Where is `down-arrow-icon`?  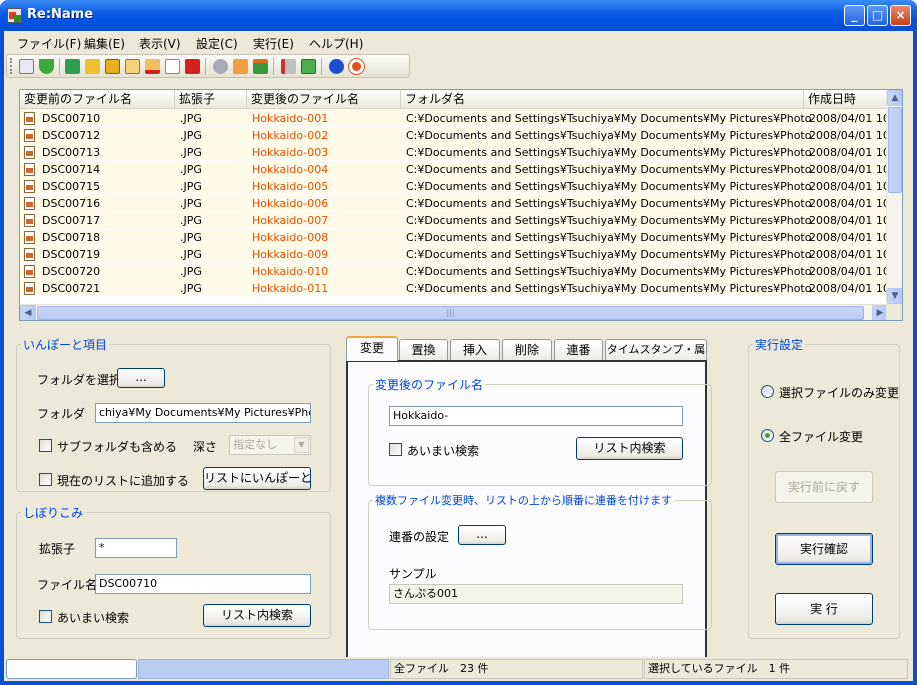 down-arrow-icon is located at coordinates (46, 66).